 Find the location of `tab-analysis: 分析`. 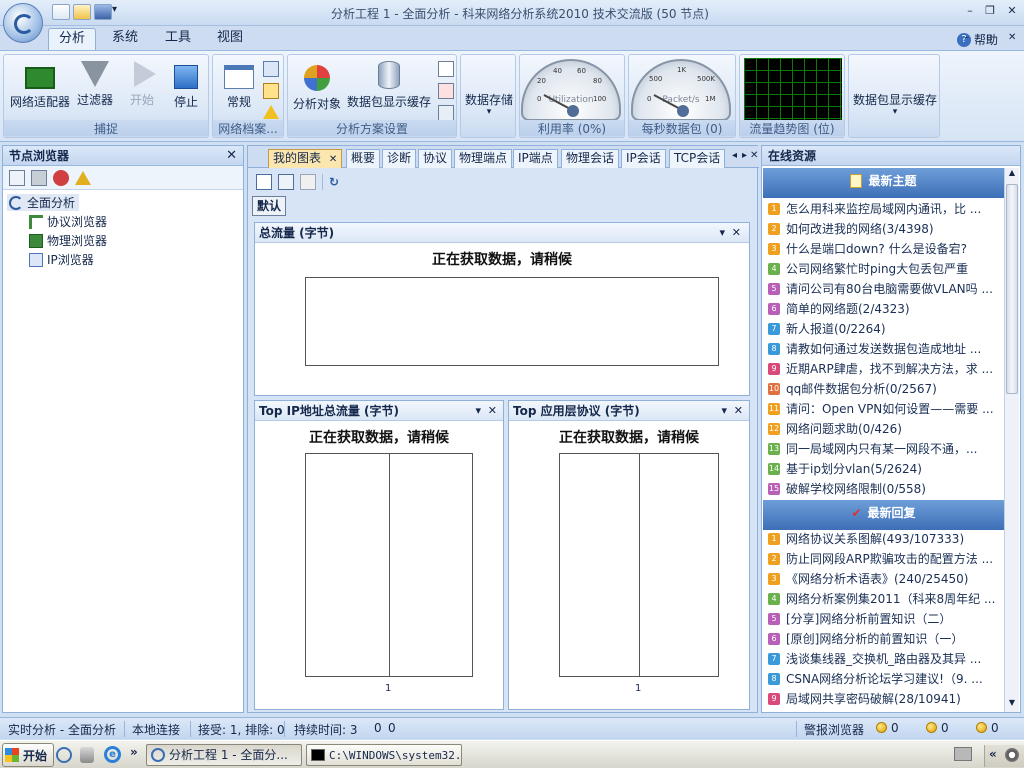

tab-analysis: 分析 is located at coordinates (72, 39).